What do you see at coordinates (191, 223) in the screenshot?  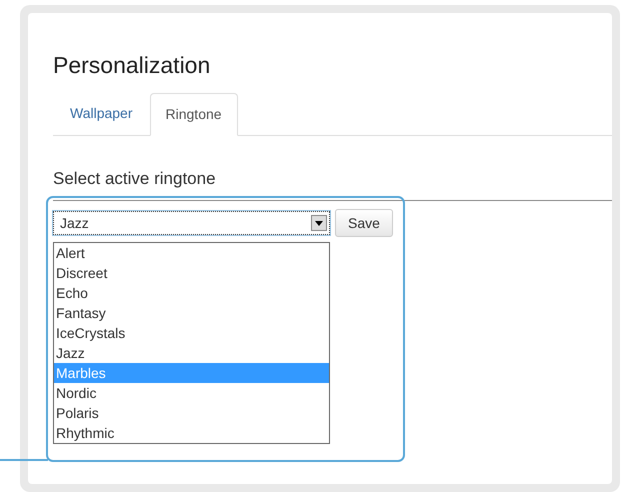 I see `ringtone-select: Jazz` at bounding box center [191, 223].